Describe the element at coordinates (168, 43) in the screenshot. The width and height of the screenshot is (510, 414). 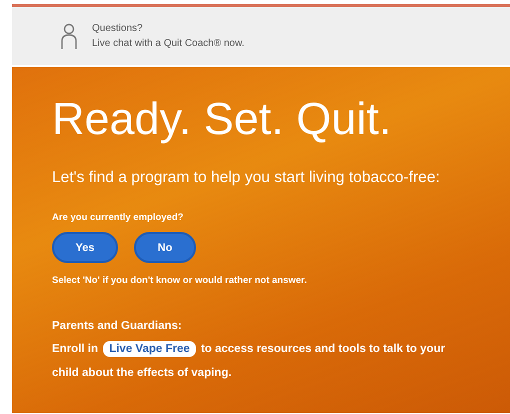
I see `live-chat-link: Live chat with a Quit Coach® now.` at that location.